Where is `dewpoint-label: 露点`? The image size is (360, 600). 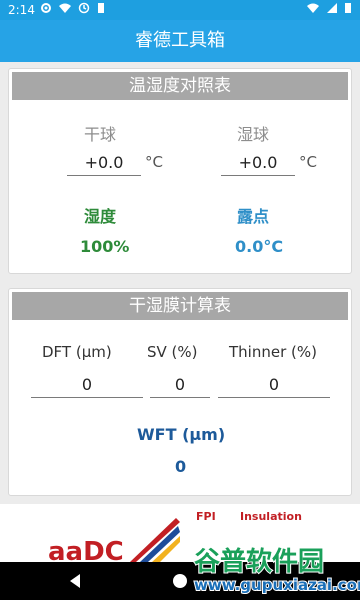 dewpoint-label: 露点 is located at coordinates (253, 216).